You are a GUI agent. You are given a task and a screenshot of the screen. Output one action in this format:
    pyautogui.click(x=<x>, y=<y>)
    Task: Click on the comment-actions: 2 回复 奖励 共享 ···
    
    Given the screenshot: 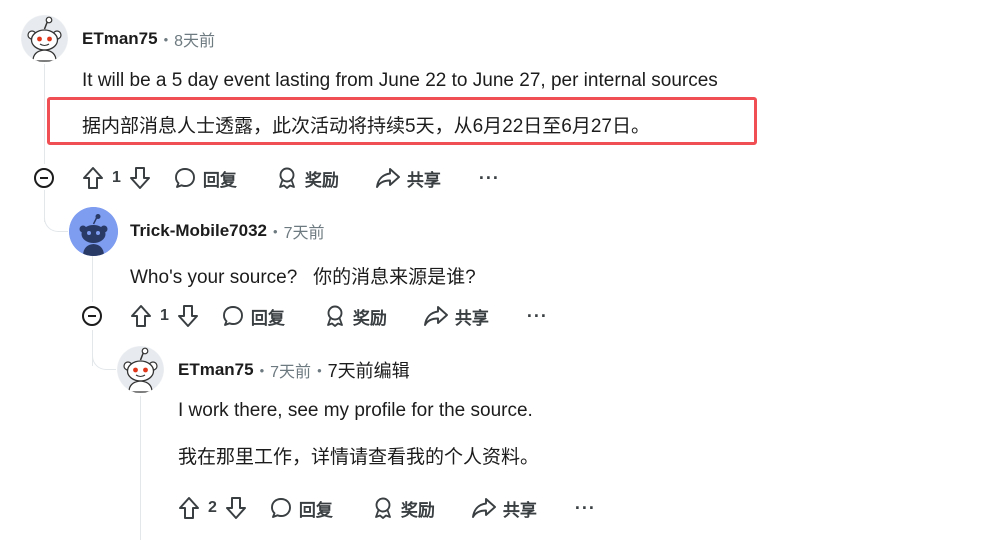 What is the action you would take?
    pyautogui.click(x=387, y=508)
    